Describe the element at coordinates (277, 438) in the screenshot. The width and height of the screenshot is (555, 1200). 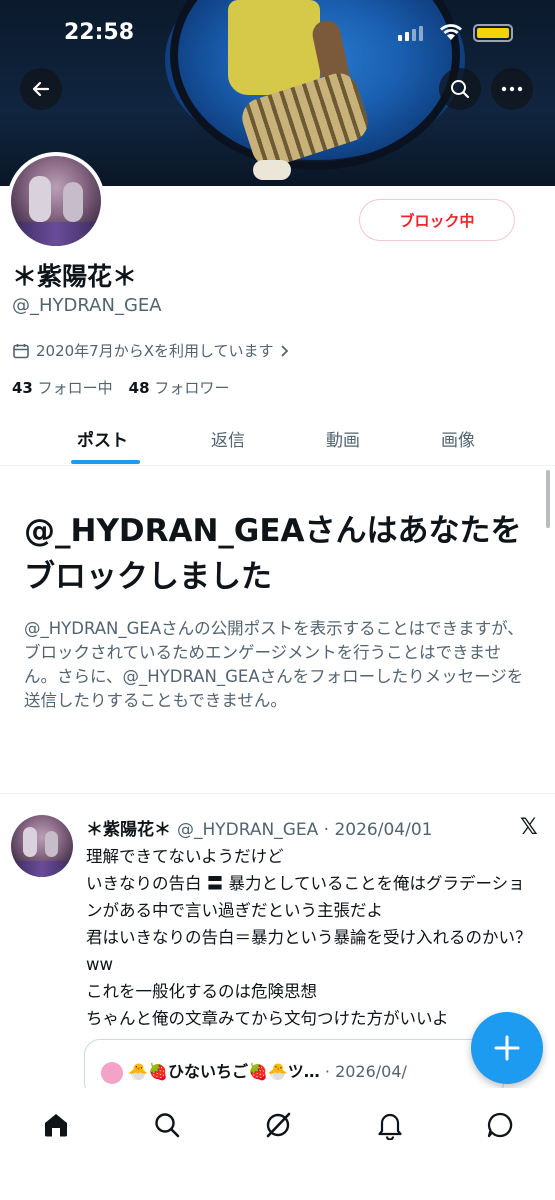
I see `profile-tabs: ポスト 返信 動画 画像` at that location.